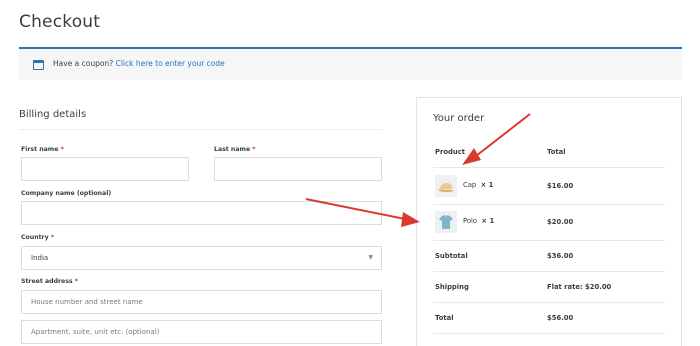  Describe the element at coordinates (459, 118) in the screenshot. I see `order-title: Your order` at that location.